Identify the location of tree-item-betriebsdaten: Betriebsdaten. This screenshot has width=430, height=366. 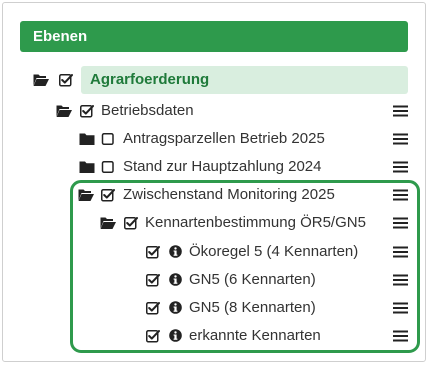
(215, 111).